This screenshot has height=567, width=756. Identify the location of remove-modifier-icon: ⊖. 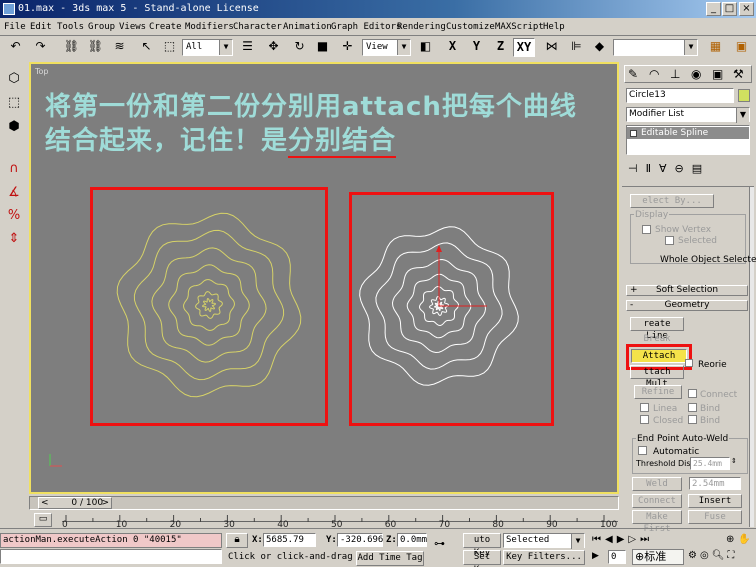
(683, 168).